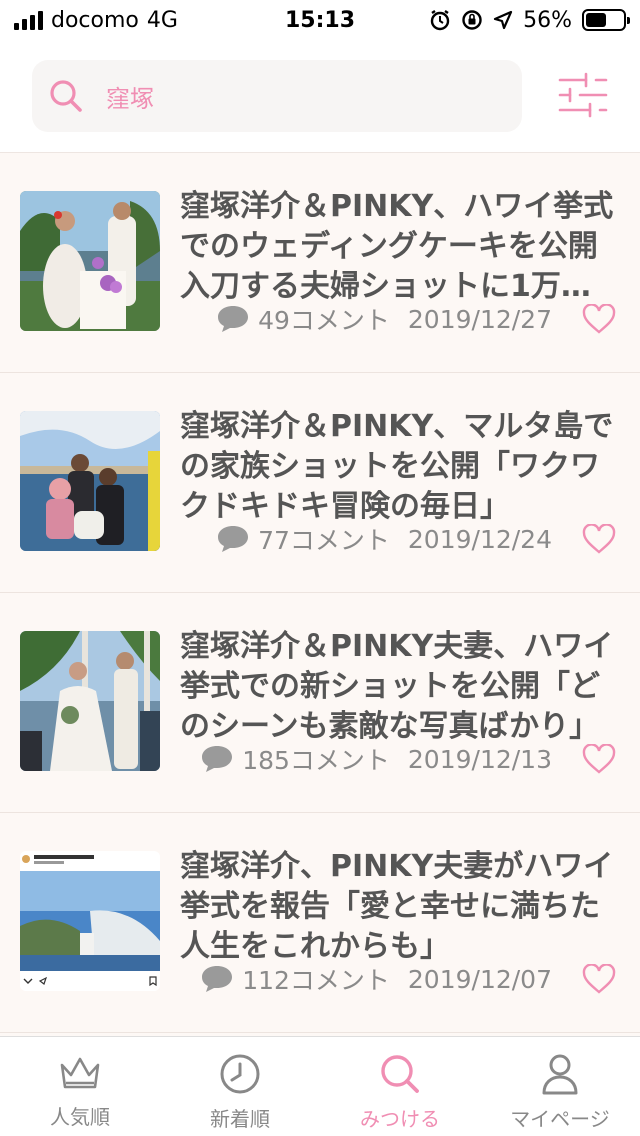  I want to click on article-meta: 49コメント 2019/12/27, so click(416, 319).